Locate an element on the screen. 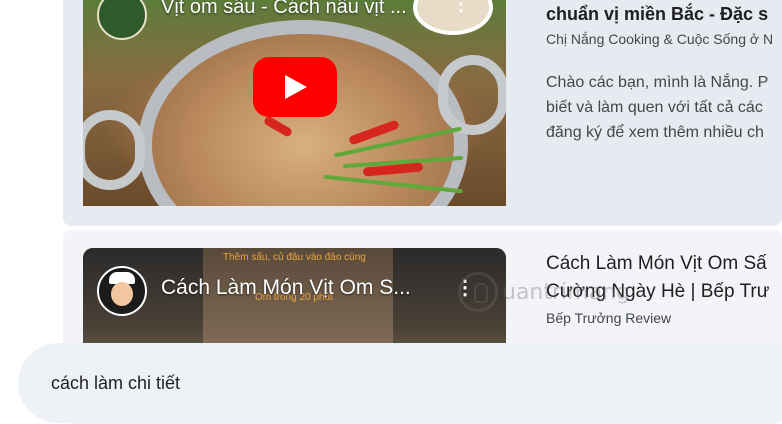 The image size is (782, 424). thumbnail-overlay-text: Thêm sấu, củ đậu vào đảo cùng is located at coordinates (294, 257).